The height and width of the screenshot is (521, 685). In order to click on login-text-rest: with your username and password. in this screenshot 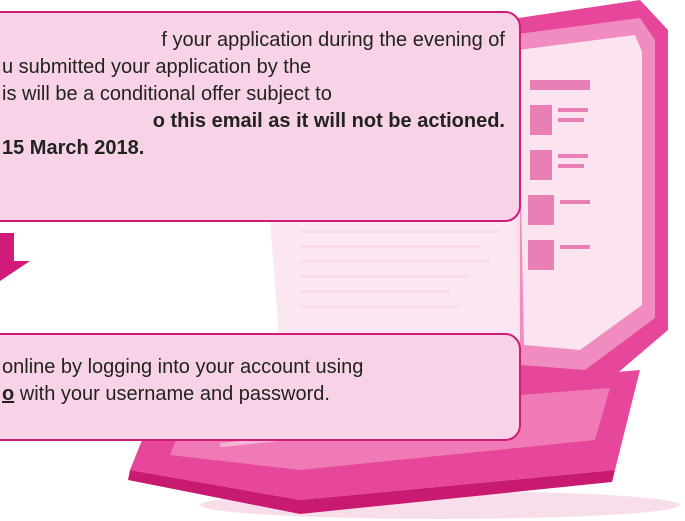, I will do `click(172, 394)`.